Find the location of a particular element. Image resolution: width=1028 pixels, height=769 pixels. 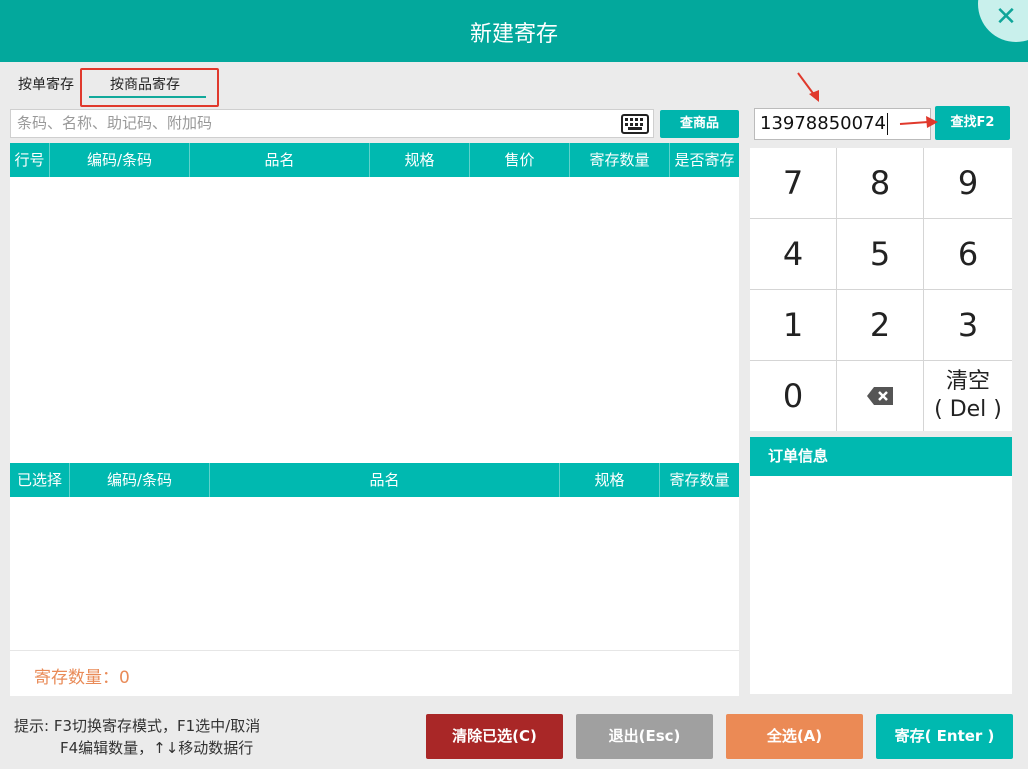

divider is located at coordinates (374, 650).